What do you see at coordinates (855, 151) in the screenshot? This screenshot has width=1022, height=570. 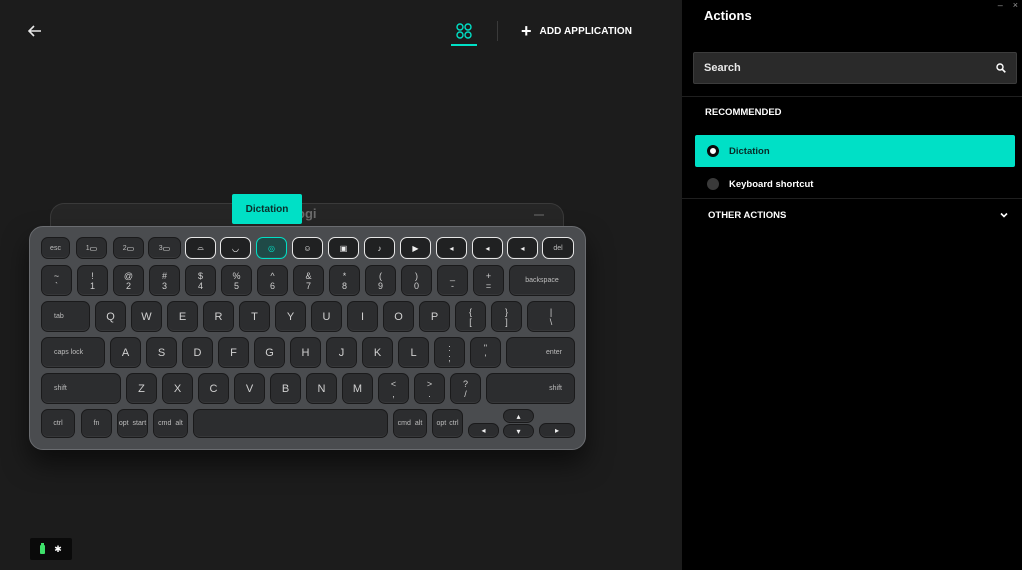 I see `action-dictation: Dictation` at bounding box center [855, 151].